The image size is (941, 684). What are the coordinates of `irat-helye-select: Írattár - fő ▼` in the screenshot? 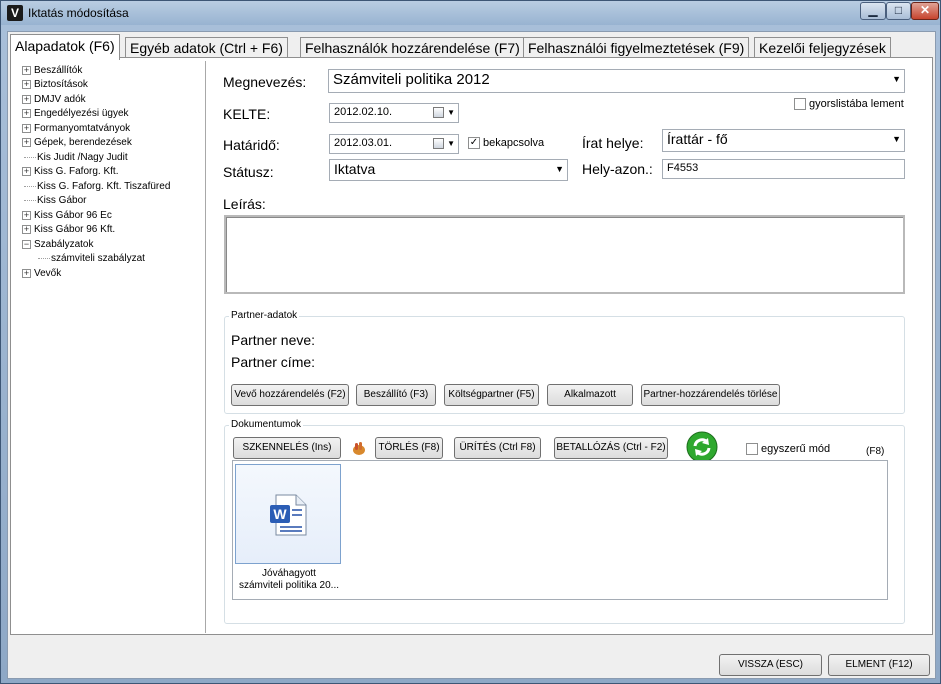 It's located at (783, 140).